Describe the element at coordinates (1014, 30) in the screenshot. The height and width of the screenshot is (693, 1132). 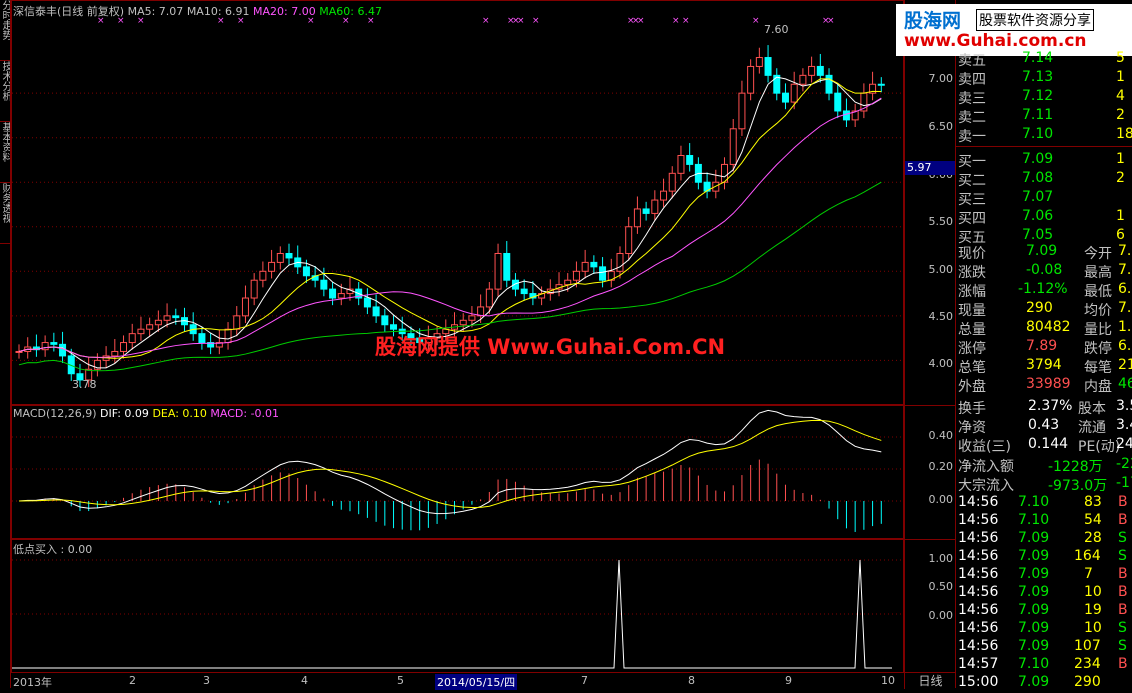
I see `logo-banner: 股海网 股票软件资源分享 www.Guhai.com.cn` at that location.